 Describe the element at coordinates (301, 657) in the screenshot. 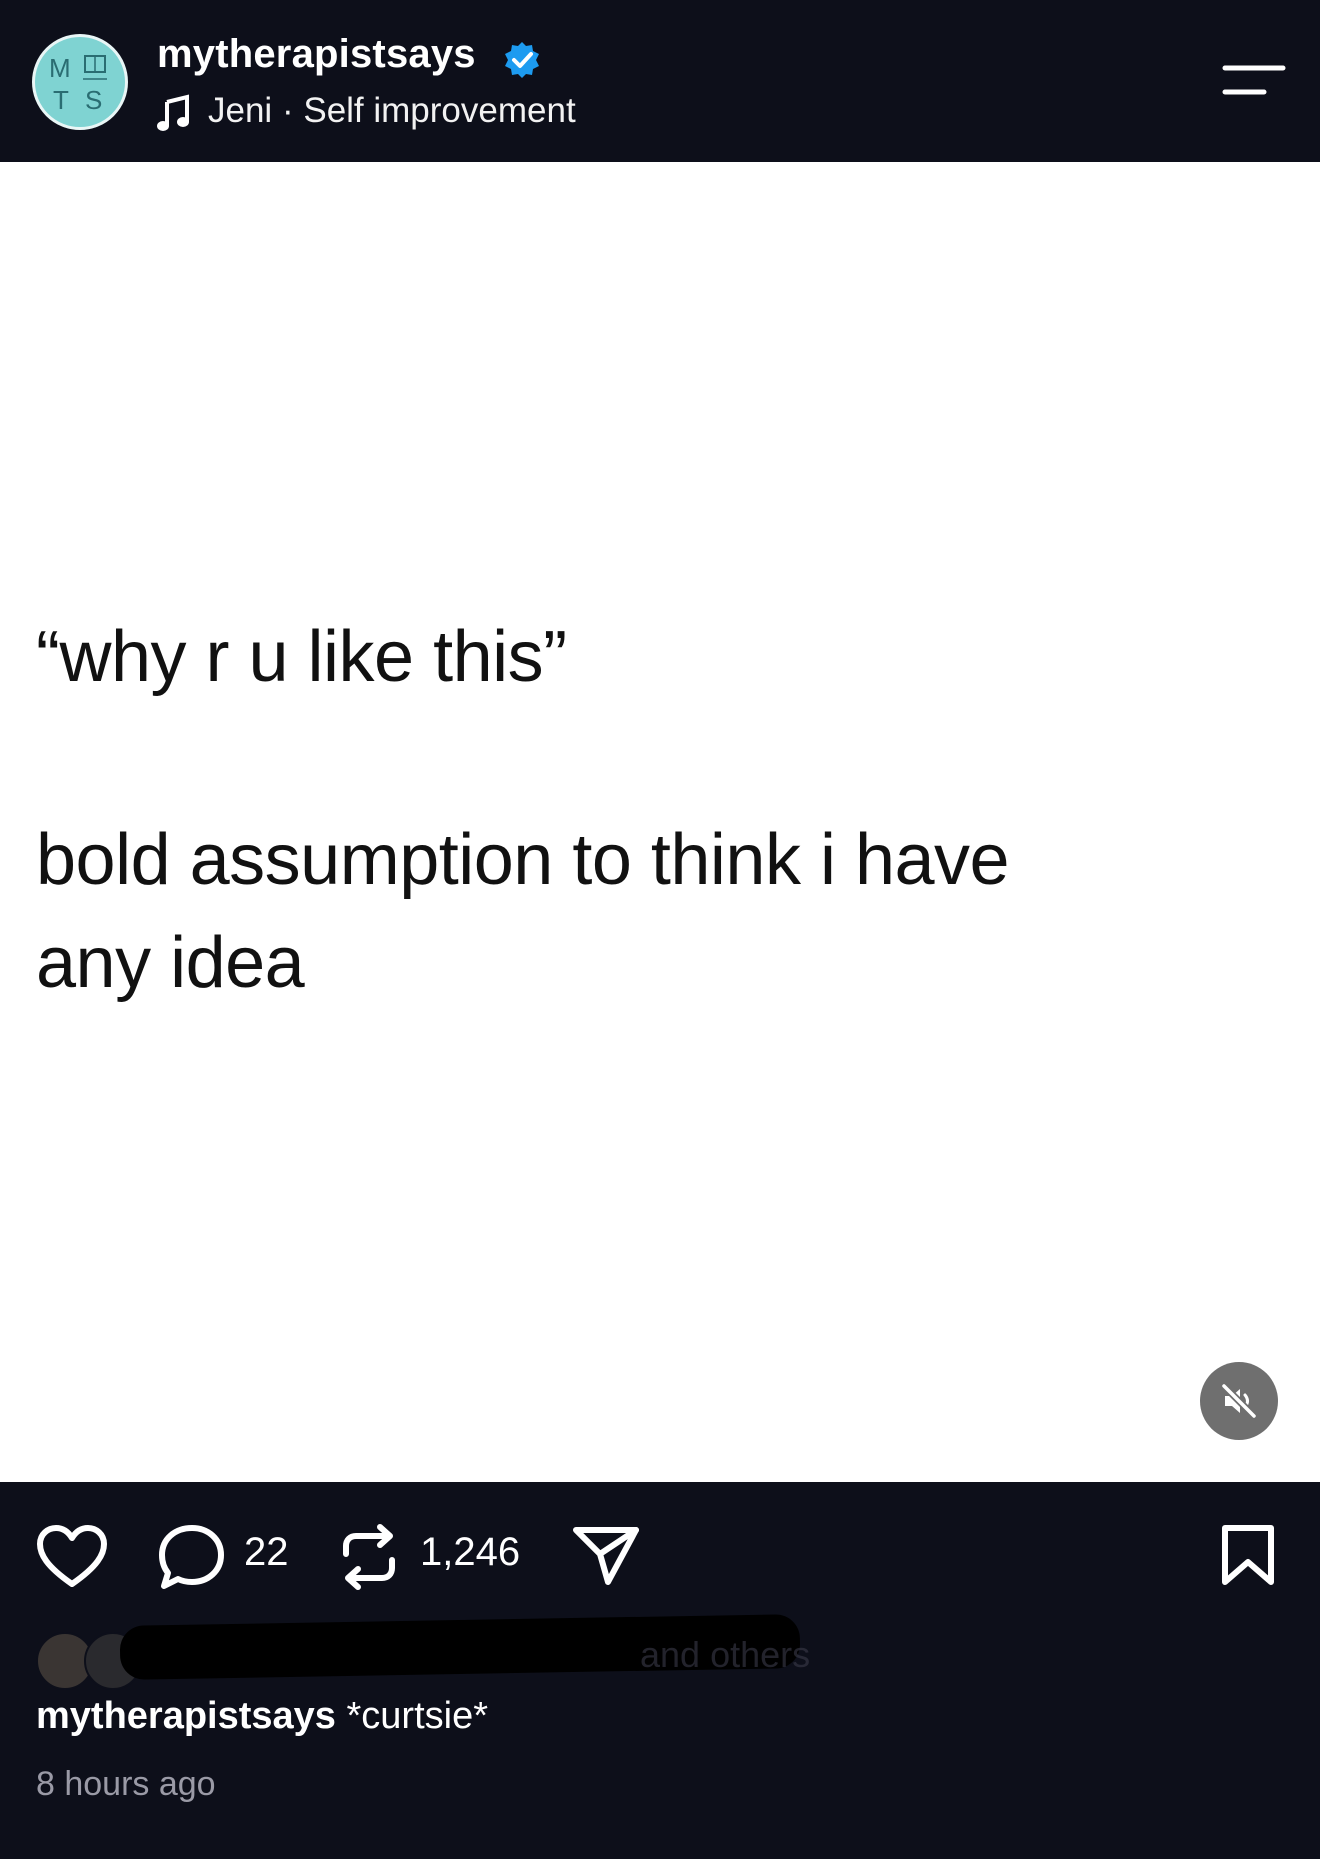

I see `post-quote-line: “why r u like this”` at that location.